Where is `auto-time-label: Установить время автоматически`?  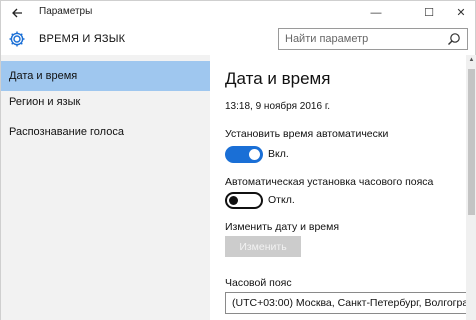 auto-time-label: Установить время автоматически is located at coordinates (307, 134).